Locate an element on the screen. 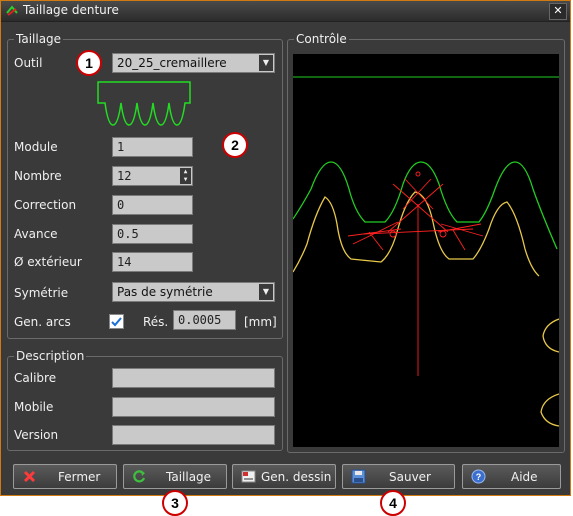  symetrie-select-value: Pas de symétrie is located at coordinates (165, 292).